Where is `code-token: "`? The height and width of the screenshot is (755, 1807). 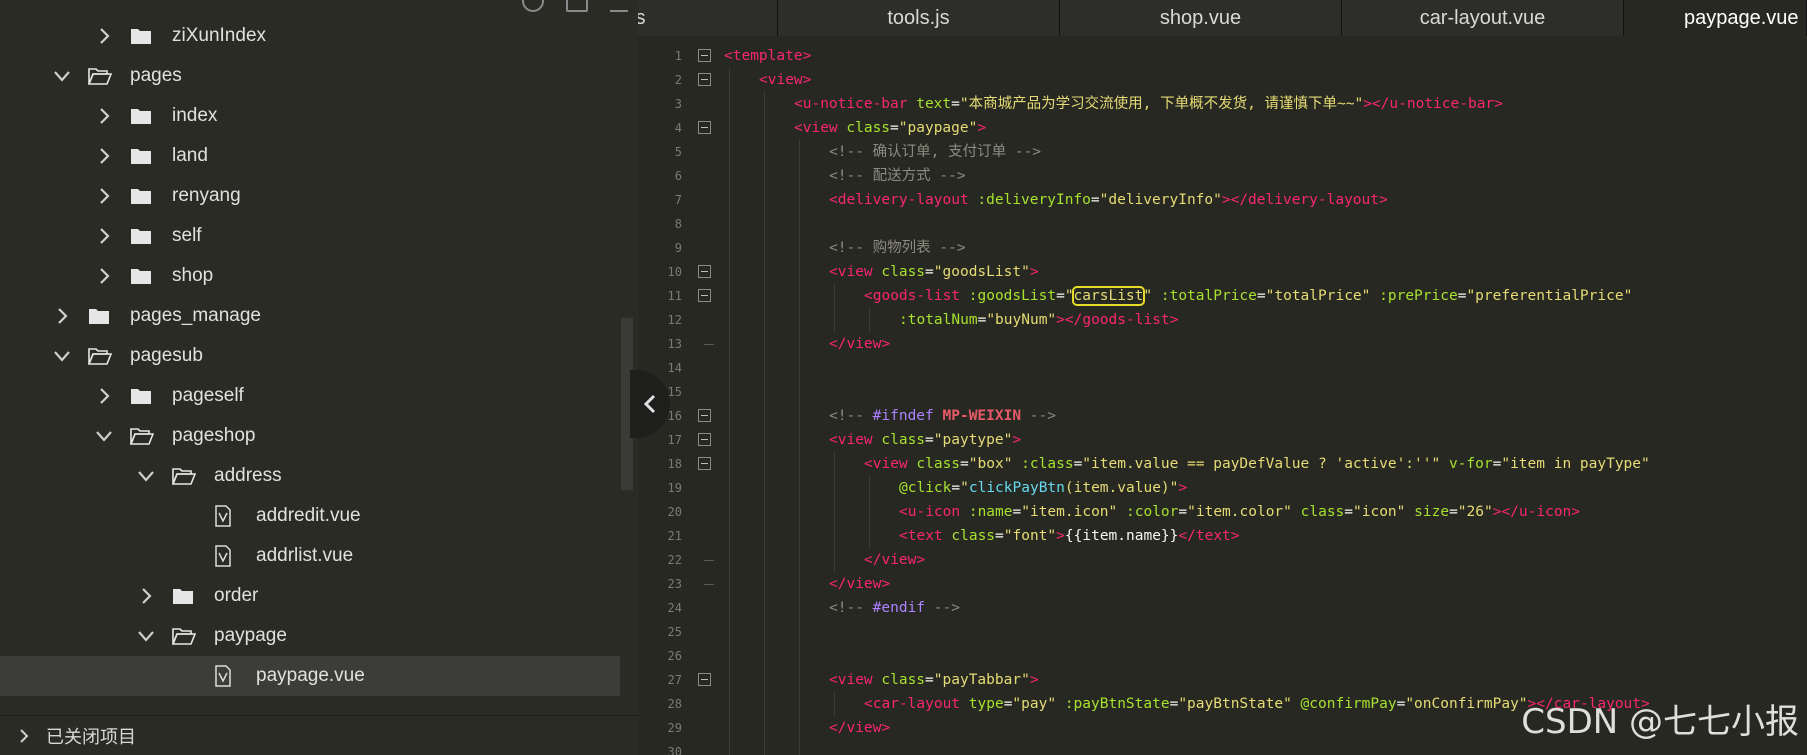 code-token: " is located at coordinates (1069, 296).